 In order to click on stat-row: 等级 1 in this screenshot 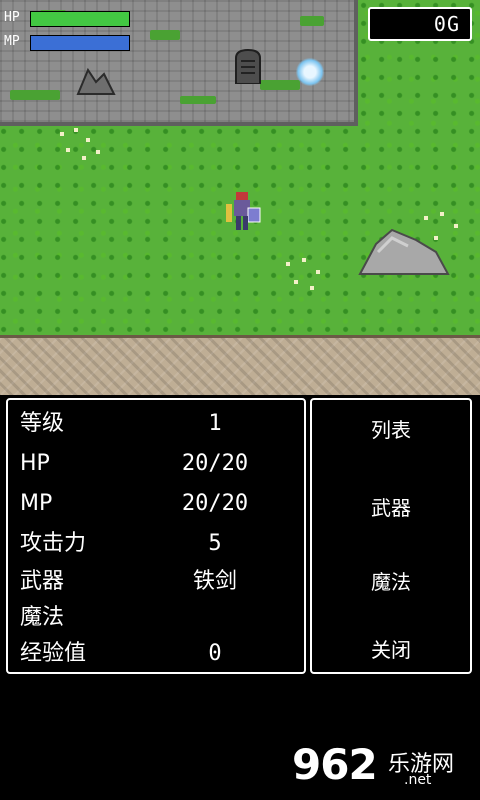, I will do `click(160, 424)`.